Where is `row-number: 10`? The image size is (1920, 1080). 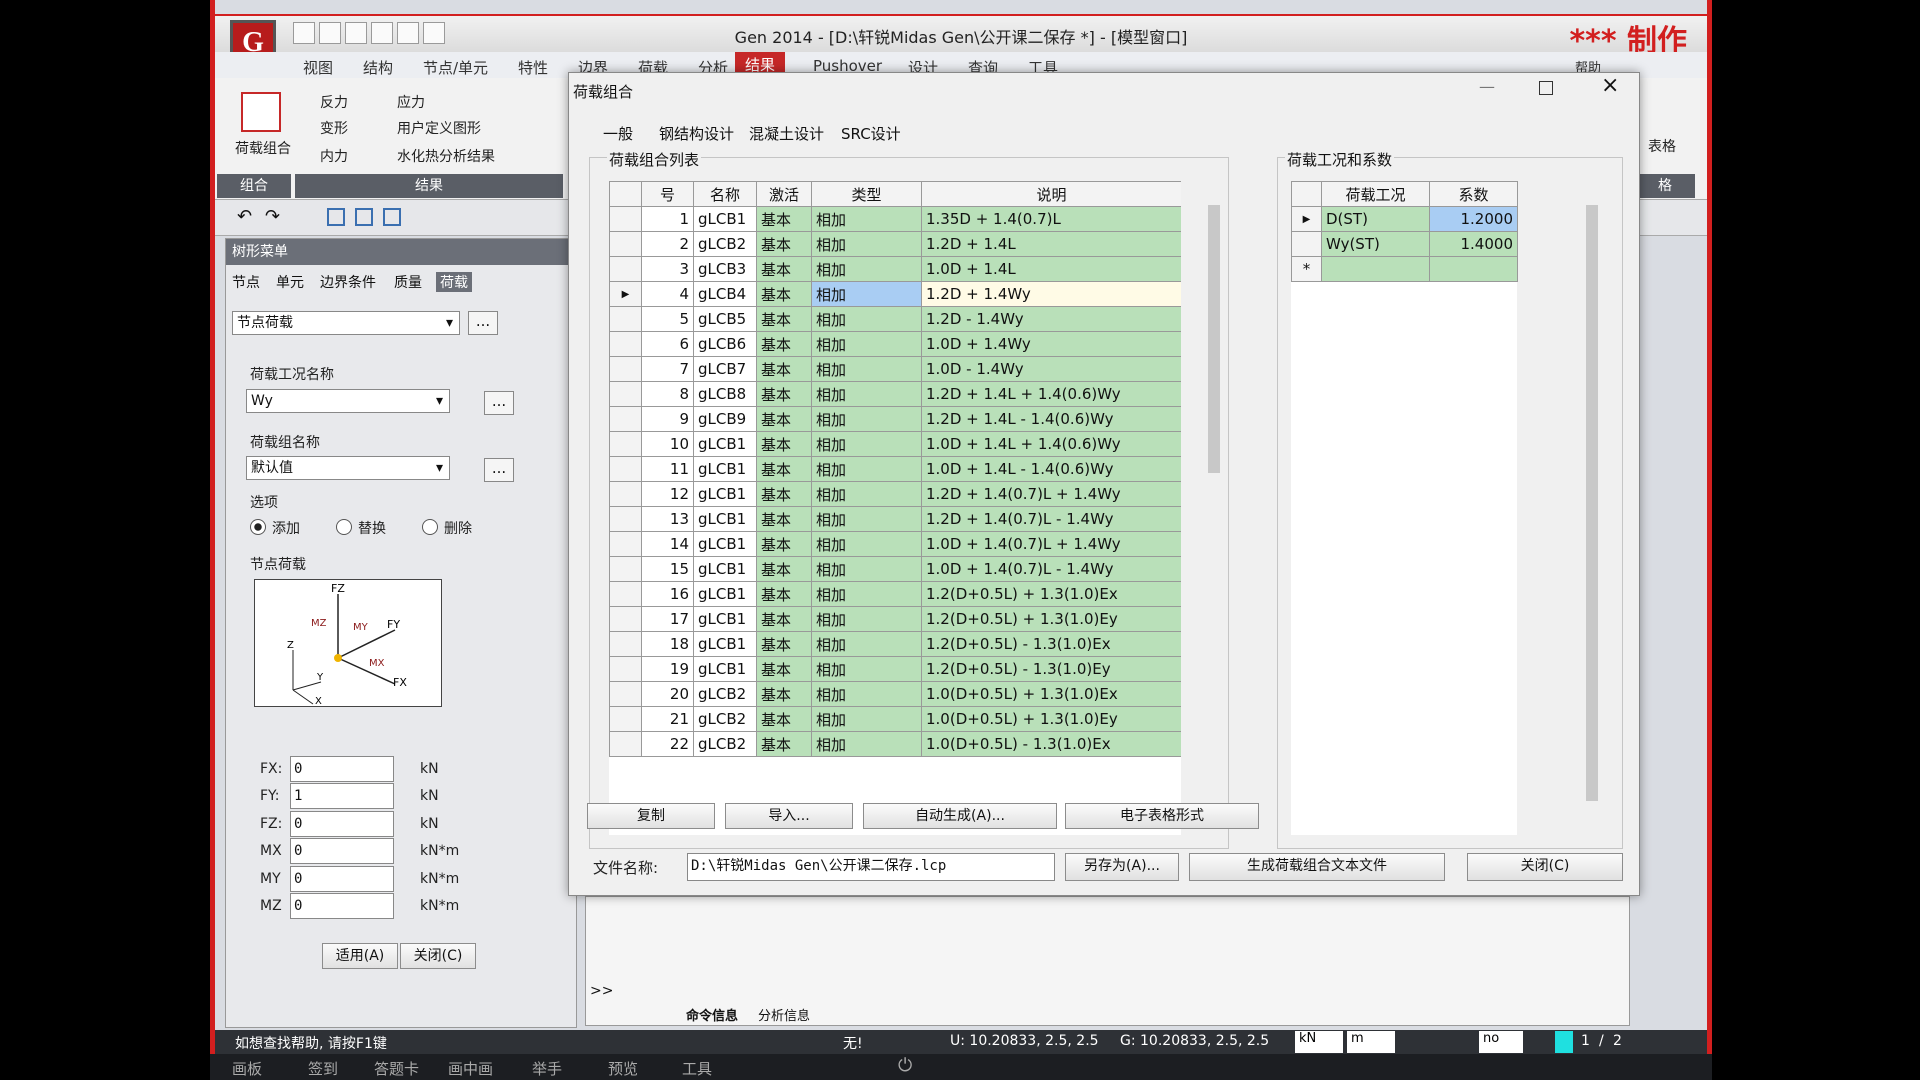 row-number: 10 is located at coordinates (667, 444).